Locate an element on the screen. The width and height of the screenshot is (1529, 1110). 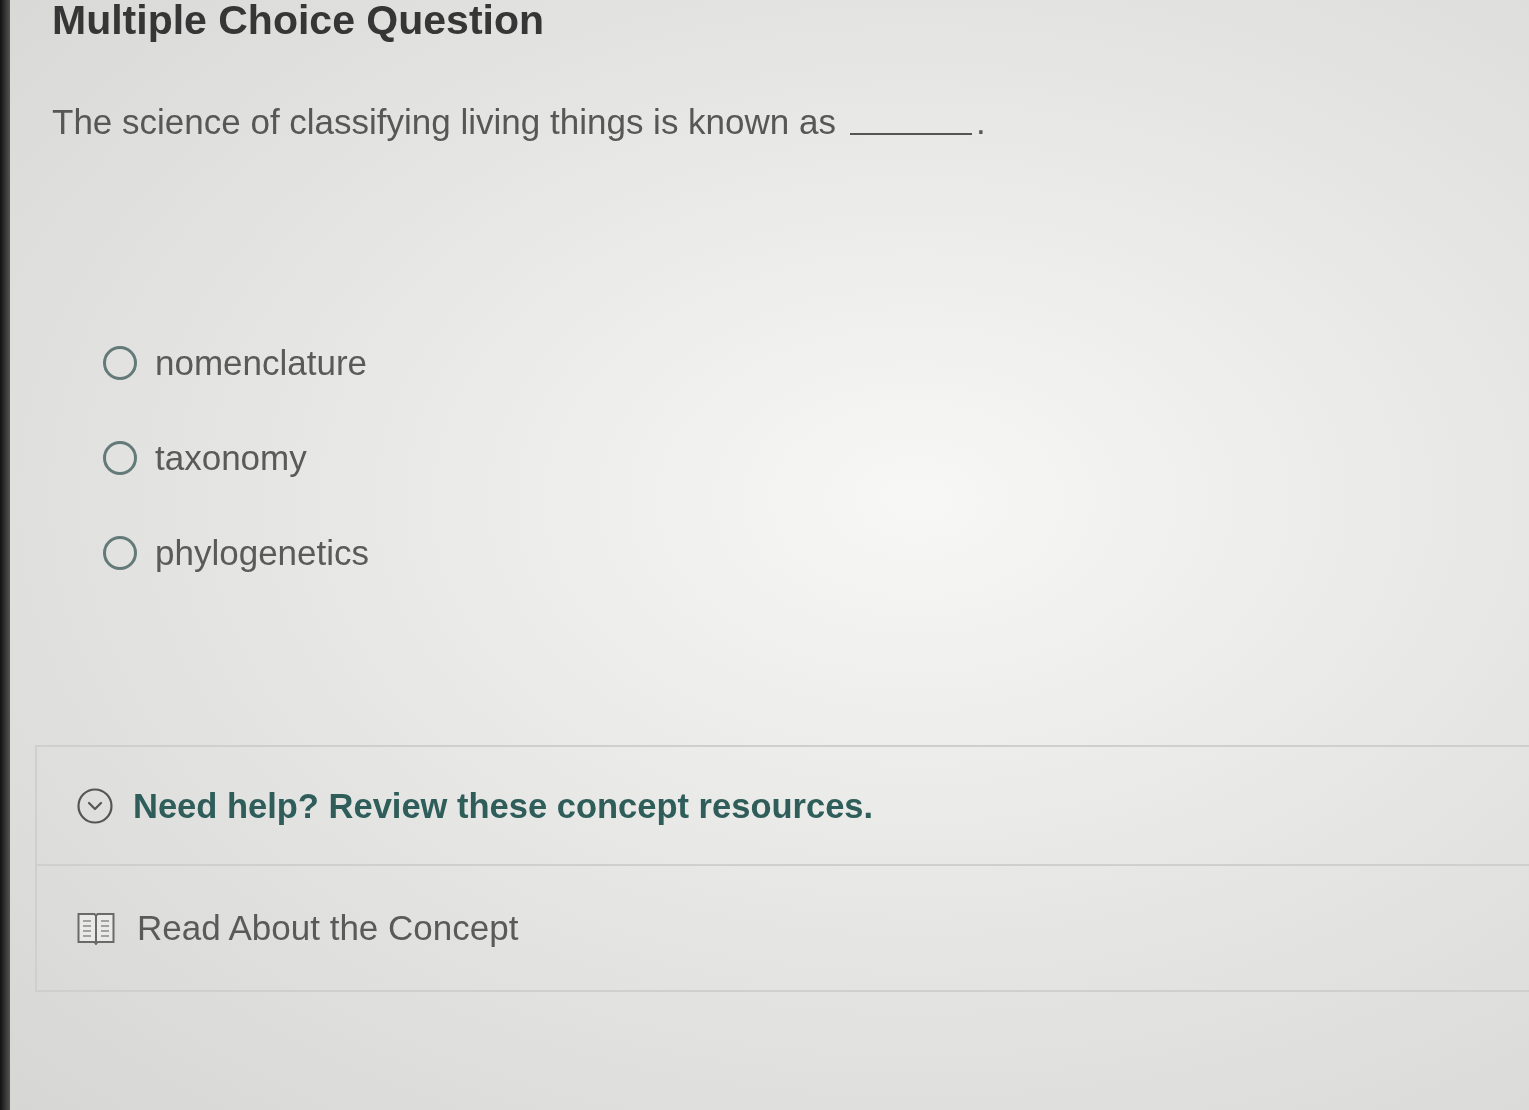
help-toggle-link: Need help? Review these concept resources. is located at coordinates (503, 805).